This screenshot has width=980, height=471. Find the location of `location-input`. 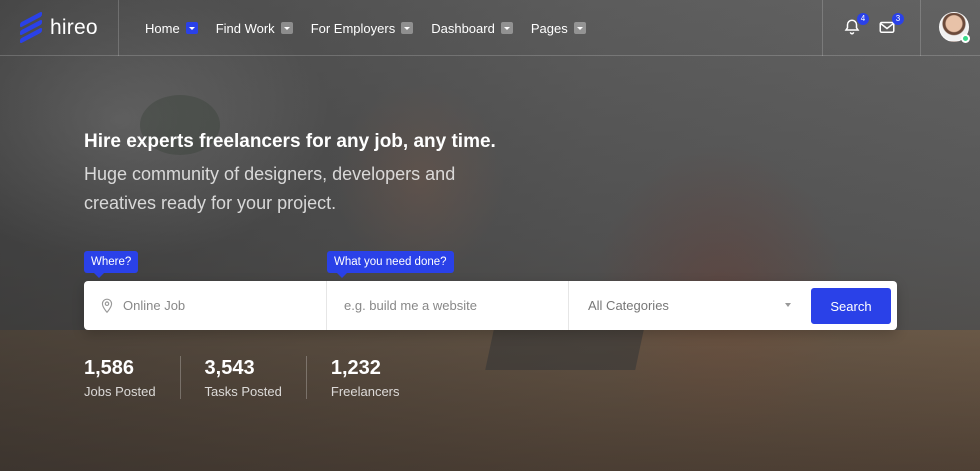

location-input is located at coordinates (213, 305).